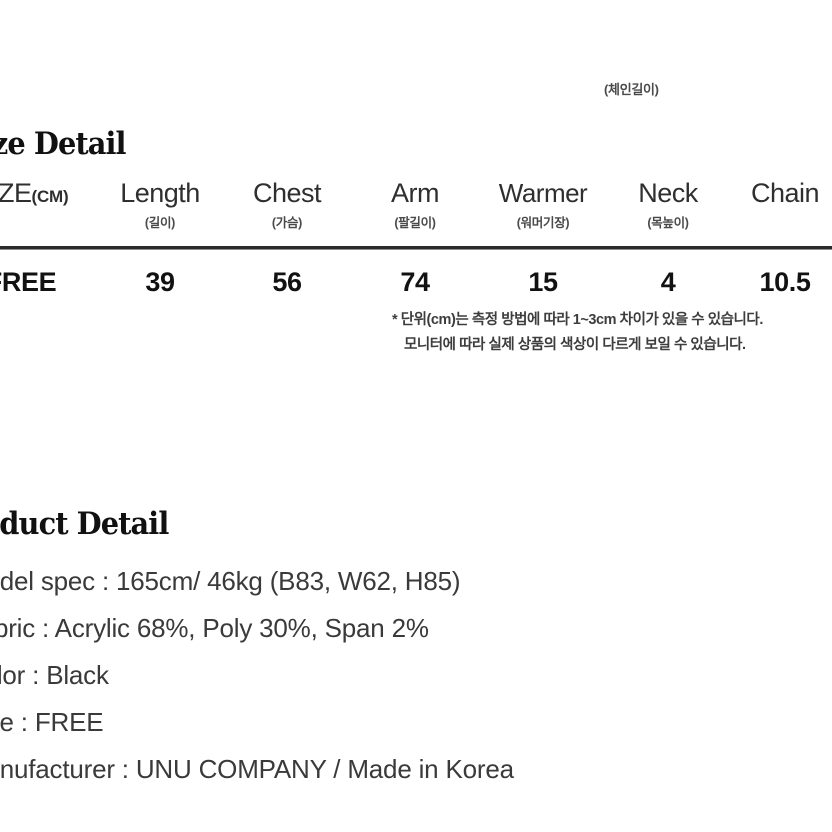 The image size is (832, 832). What do you see at coordinates (230, 581) in the screenshot?
I see `spec-model: Model spec : 165cm/ 46kg (B83, W62, H85)` at bounding box center [230, 581].